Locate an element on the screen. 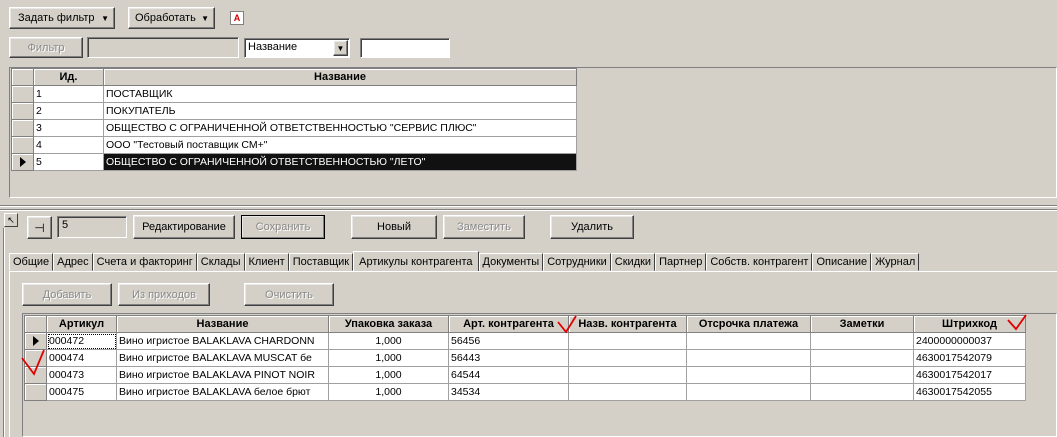 This screenshot has height=437, width=1057. from-receipts-button: Из приходов is located at coordinates (164, 294).